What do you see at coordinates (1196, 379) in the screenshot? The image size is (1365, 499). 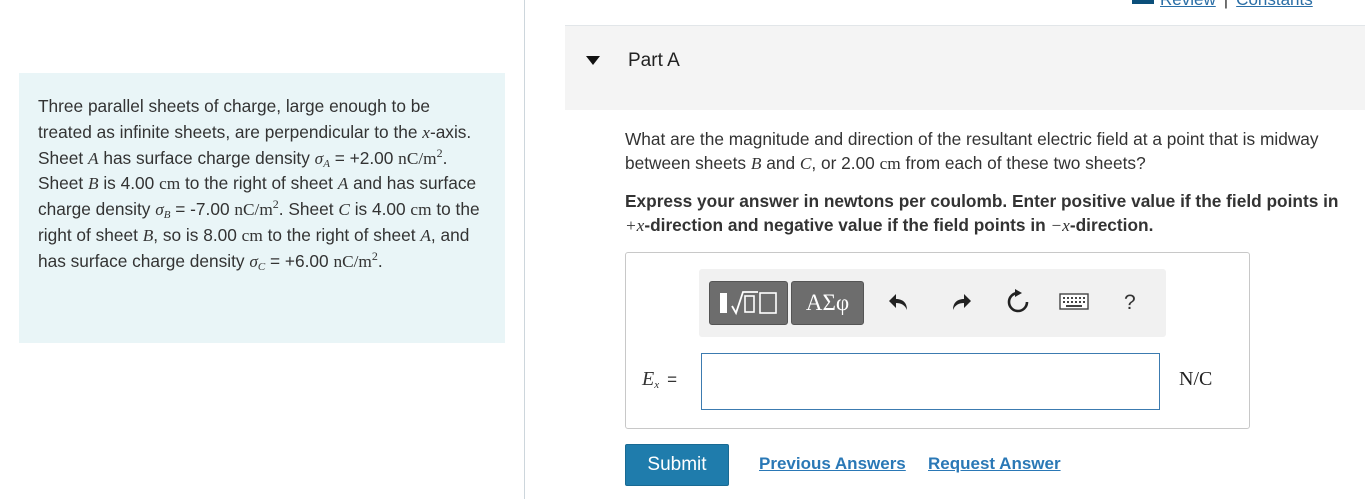 I see `answer-units: N/C` at bounding box center [1196, 379].